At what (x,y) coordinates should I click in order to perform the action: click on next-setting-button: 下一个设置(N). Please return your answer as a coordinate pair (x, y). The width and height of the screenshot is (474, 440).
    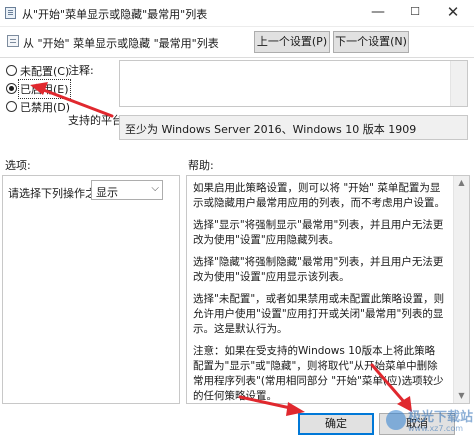
    Looking at the image, I should click on (371, 42).